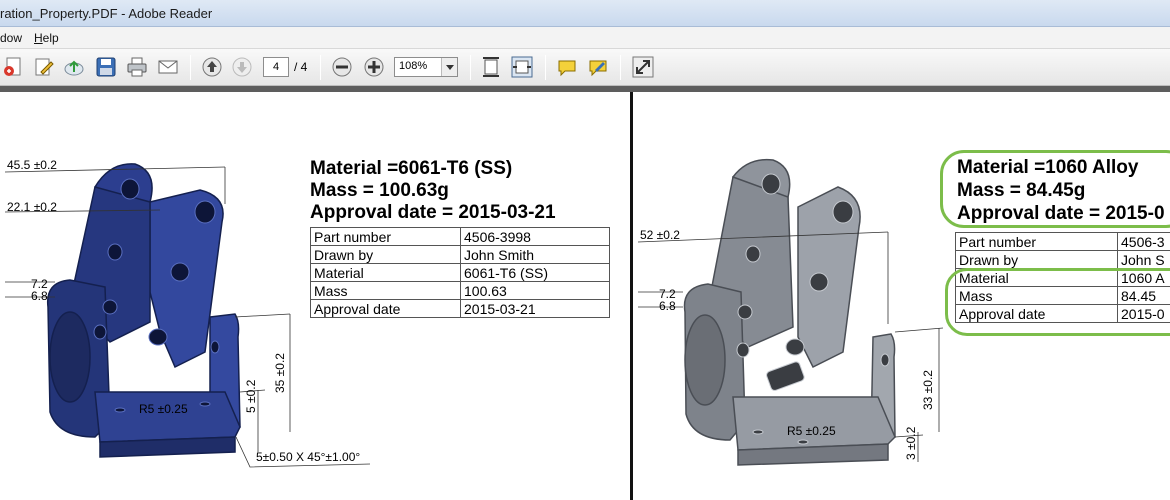  What do you see at coordinates (491, 67) in the screenshot?
I see `fit-page-icon` at bounding box center [491, 67].